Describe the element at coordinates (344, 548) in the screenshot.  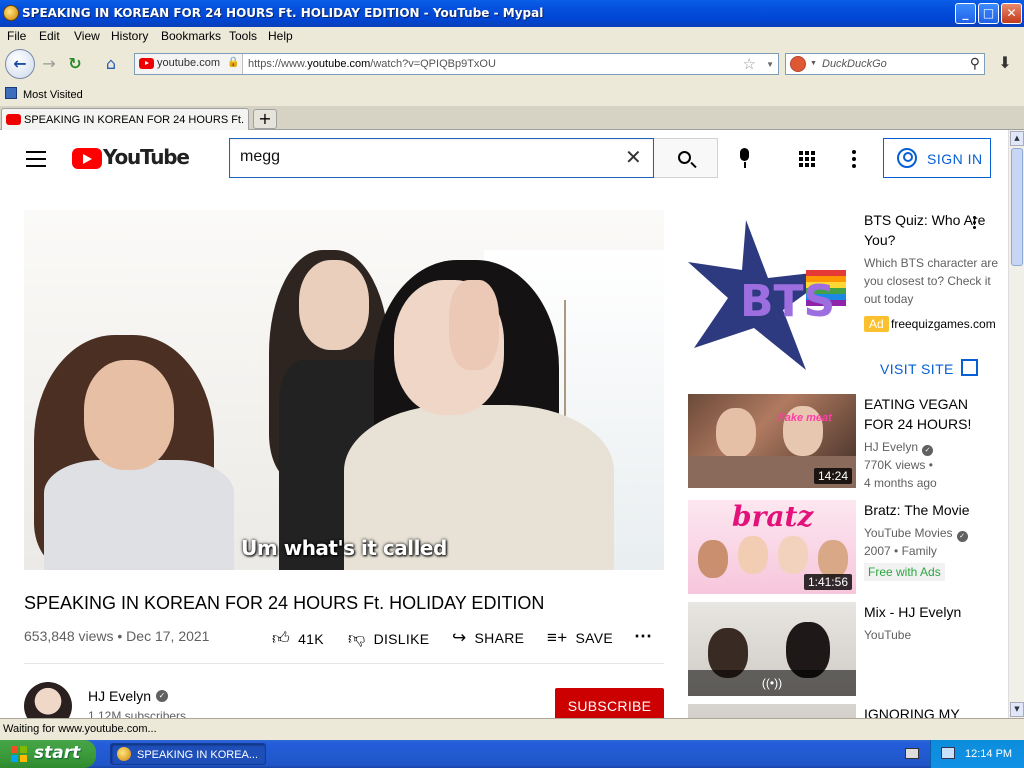
I see `video-caption: Um what's it called` at that location.